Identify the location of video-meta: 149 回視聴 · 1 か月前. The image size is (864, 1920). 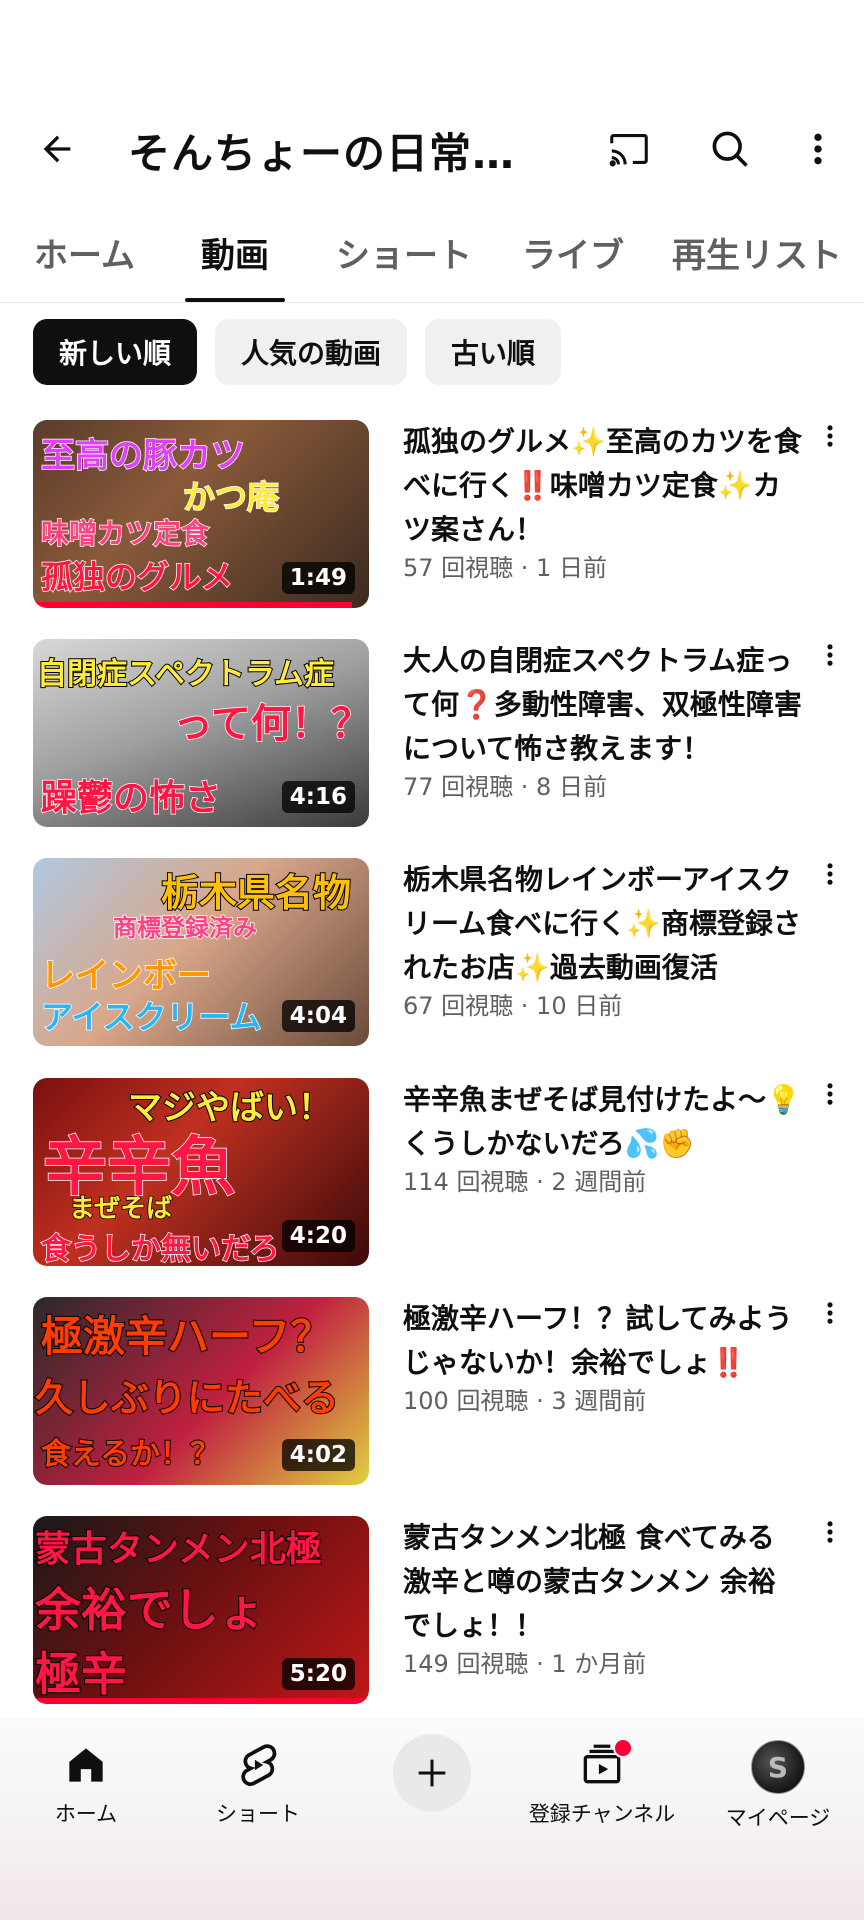
(525, 1664).